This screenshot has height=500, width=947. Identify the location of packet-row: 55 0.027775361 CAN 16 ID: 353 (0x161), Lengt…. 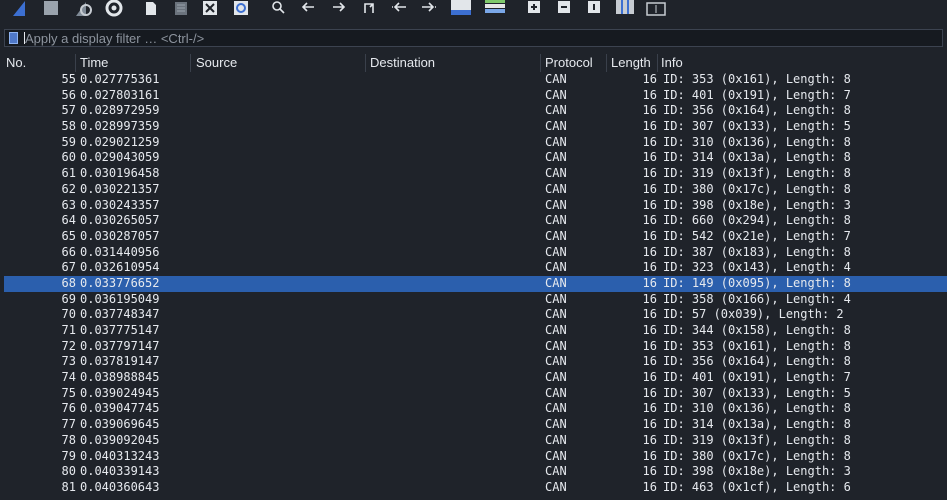
(473, 80).